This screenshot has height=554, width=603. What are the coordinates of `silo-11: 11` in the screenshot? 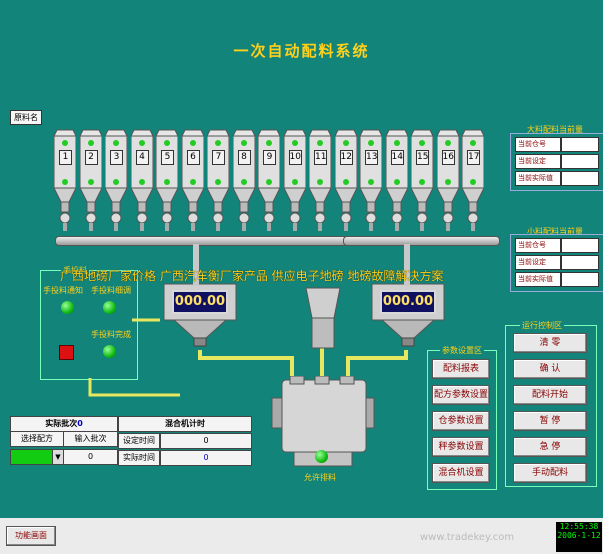 It's located at (320, 179).